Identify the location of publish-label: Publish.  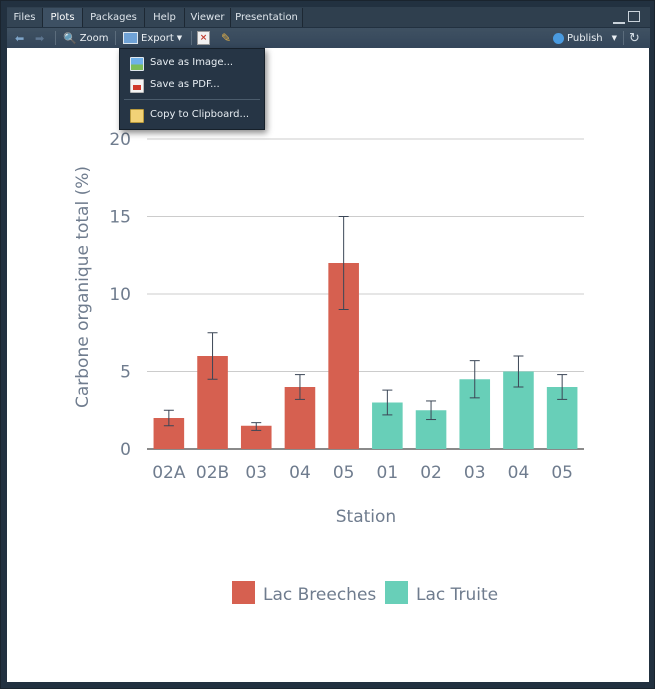
(585, 38).